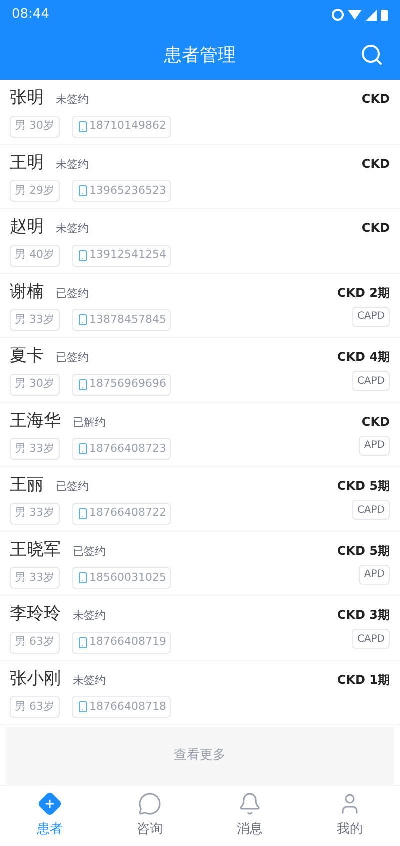  Describe the element at coordinates (122, 191) in the screenshot. I see `phone-tag: 13965236523` at that location.